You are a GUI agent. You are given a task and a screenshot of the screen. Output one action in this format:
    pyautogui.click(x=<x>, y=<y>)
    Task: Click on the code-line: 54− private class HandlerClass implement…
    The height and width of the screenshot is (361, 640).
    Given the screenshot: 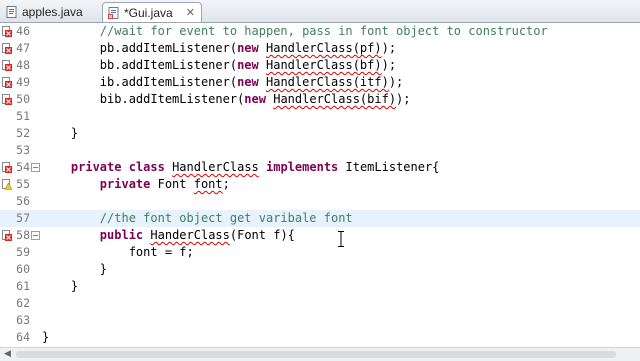 What is the action you would take?
    pyautogui.click(x=320, y=167)
    